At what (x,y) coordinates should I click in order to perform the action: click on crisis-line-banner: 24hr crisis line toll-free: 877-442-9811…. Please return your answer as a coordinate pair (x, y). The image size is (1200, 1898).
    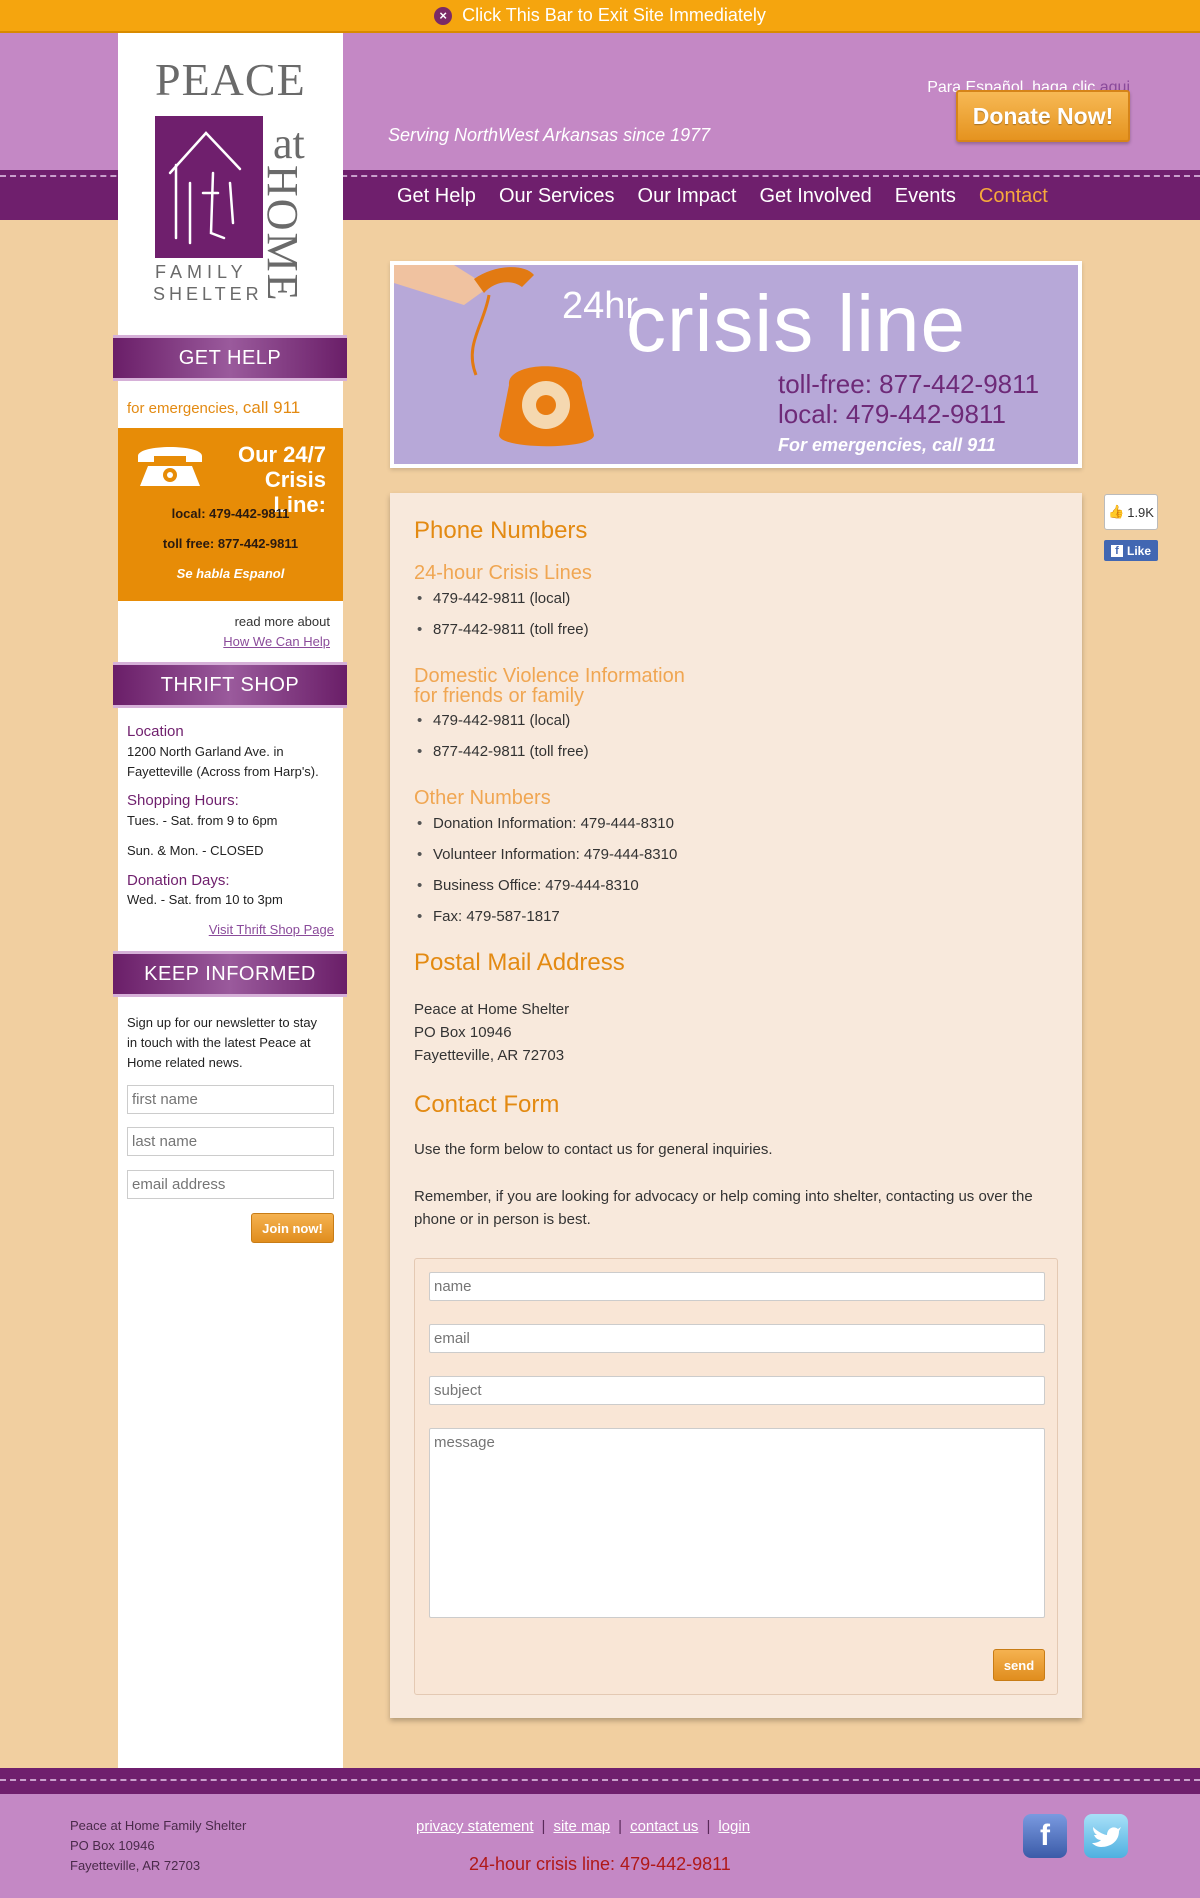
    Looking at the image, I should click on (736, 364).